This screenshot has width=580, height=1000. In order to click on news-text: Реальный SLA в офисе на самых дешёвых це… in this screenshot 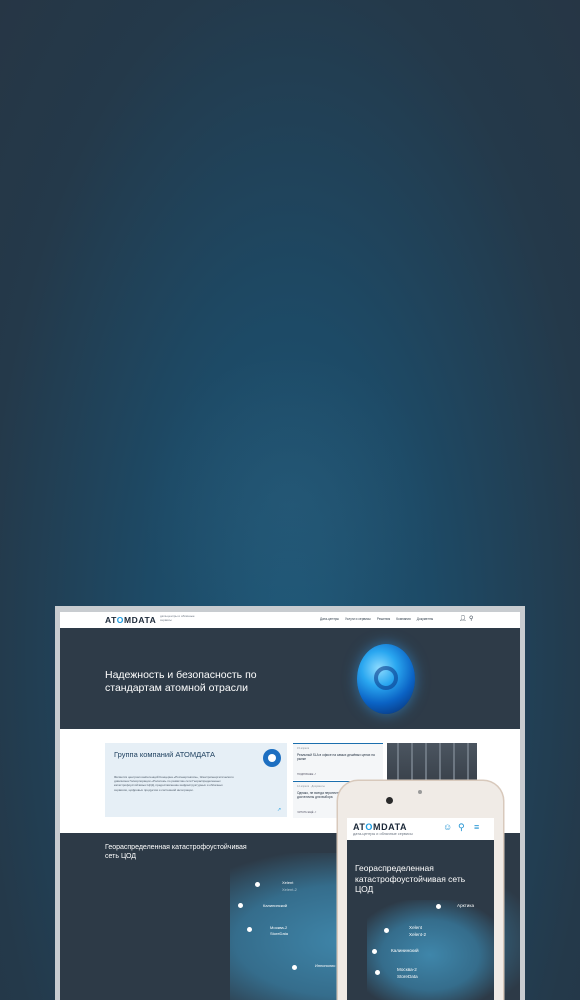, I will do `click(336, 757)`.